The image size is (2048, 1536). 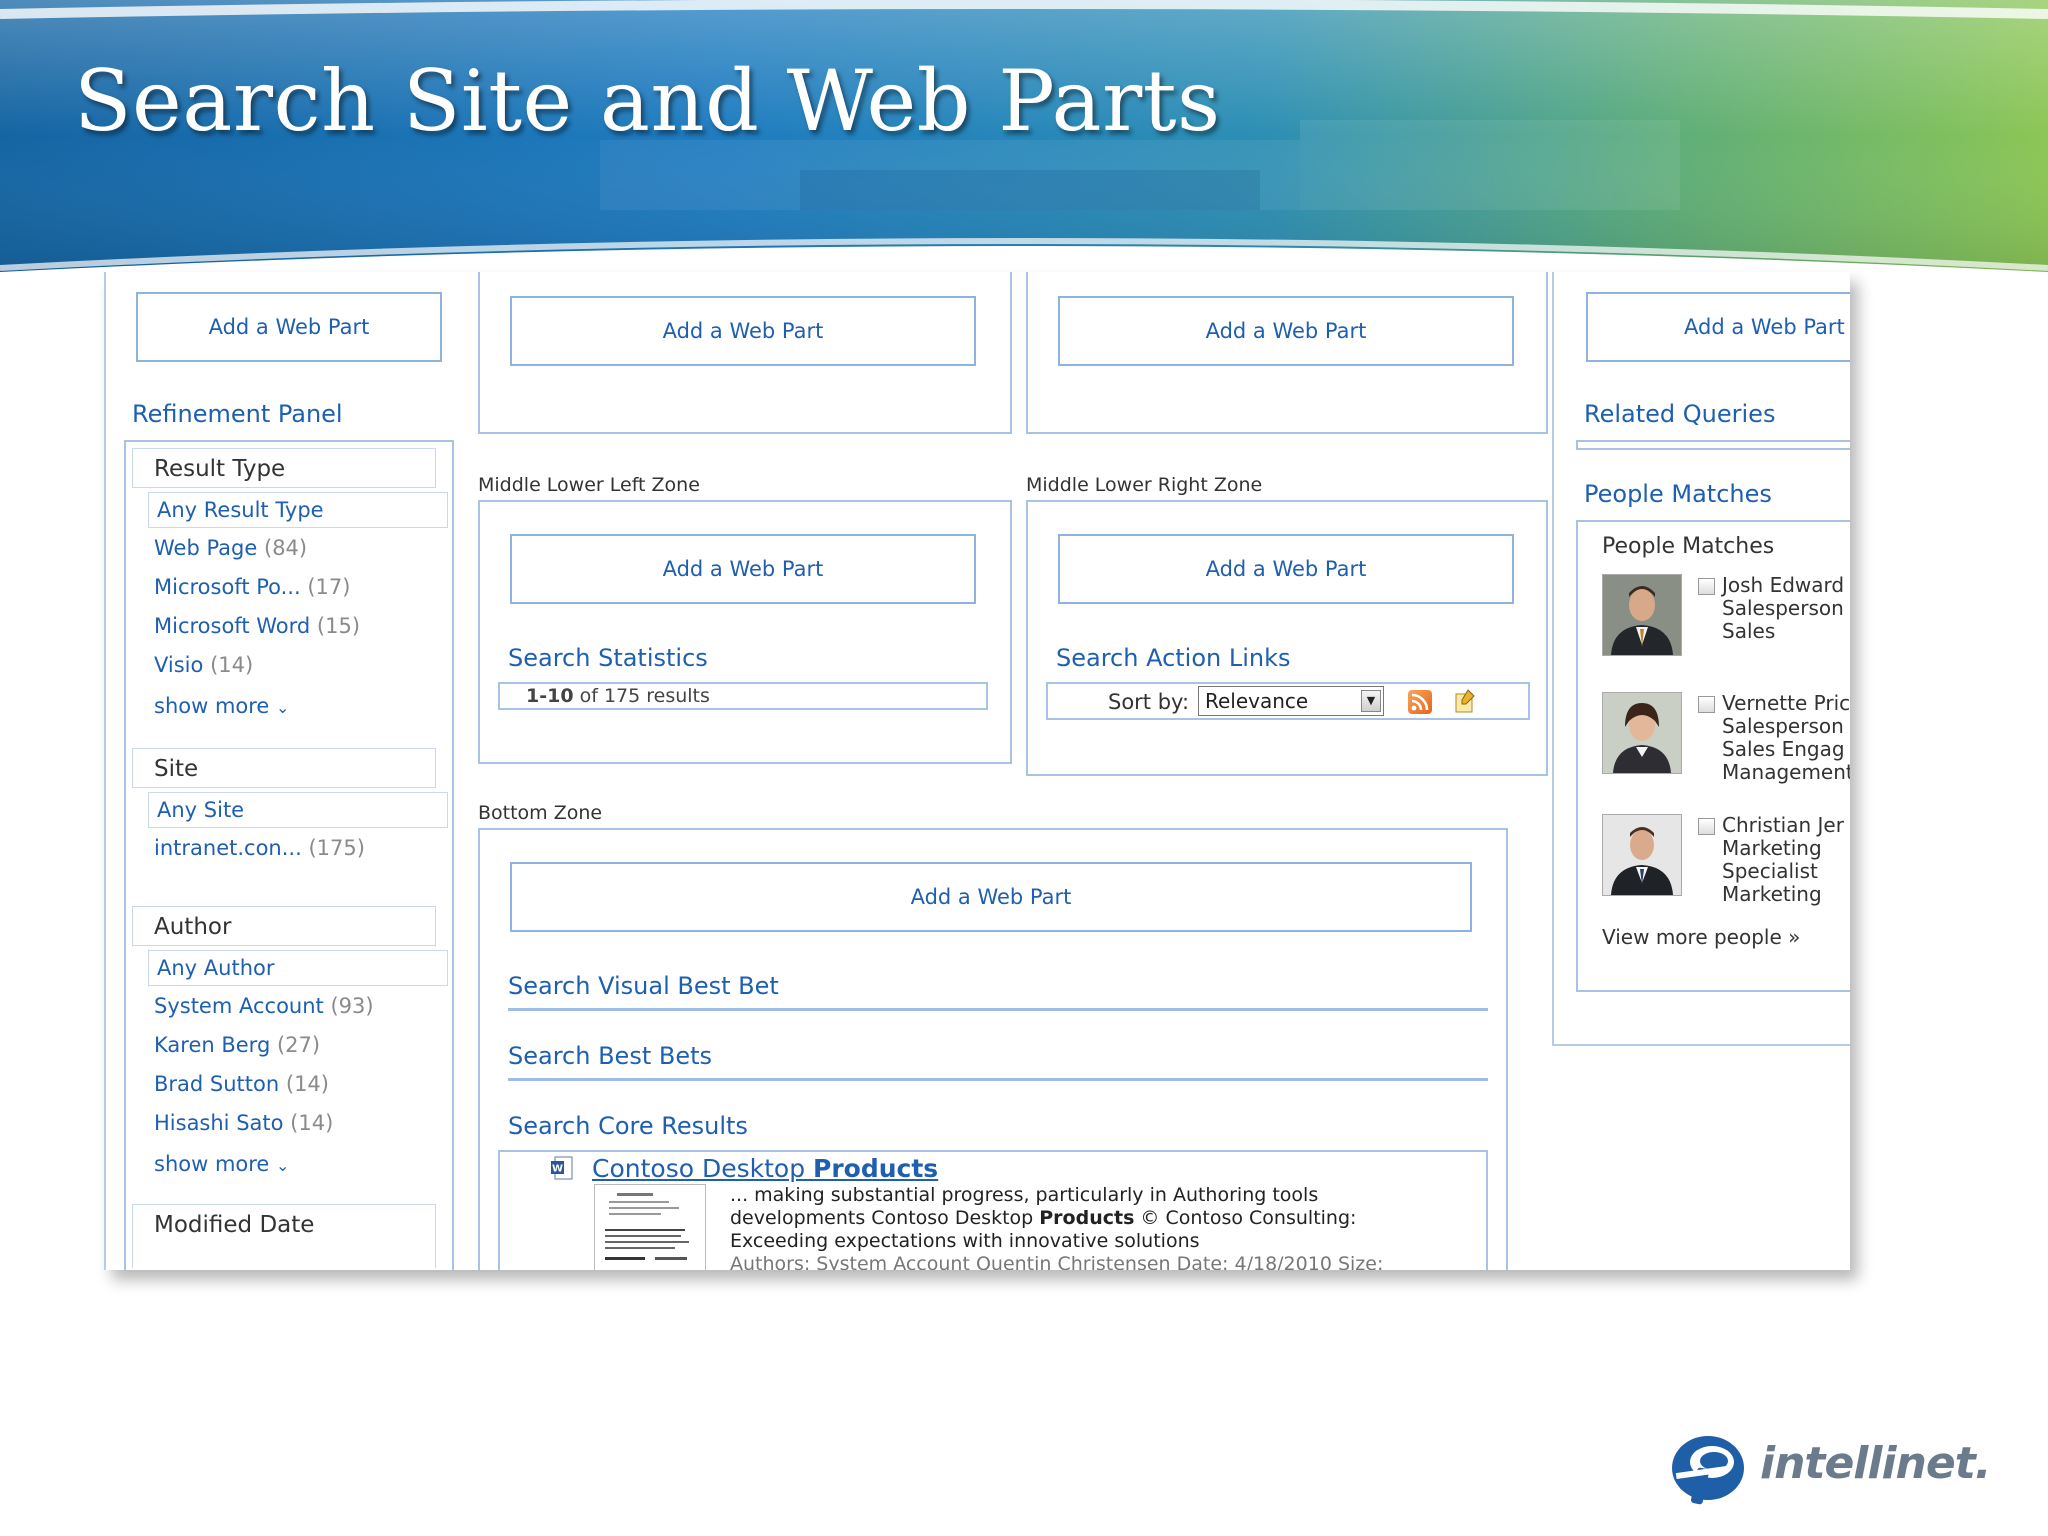 I want to click on site-heading: Site, so click(x=176, y=769).